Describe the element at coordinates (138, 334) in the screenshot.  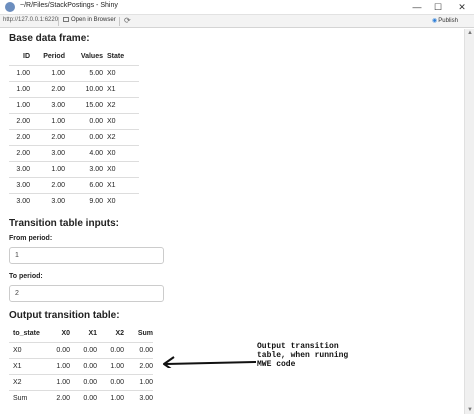
I see `column-header: Sum` at that location.